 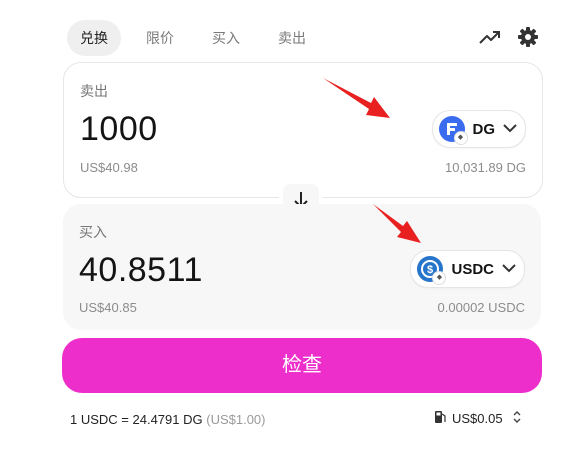 What do you see at coordinates (108, 307) in the screenshot?
I see `buy-usd-value: US$40.85` at bounding box center [108, 307].